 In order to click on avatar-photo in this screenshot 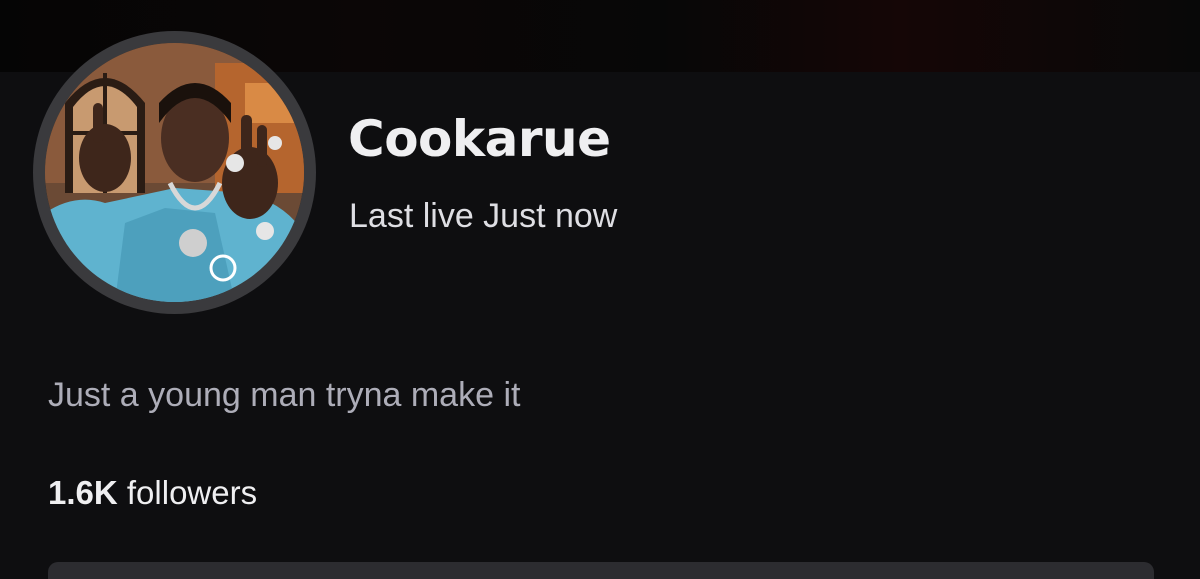, I will do `click(174, 172)`.